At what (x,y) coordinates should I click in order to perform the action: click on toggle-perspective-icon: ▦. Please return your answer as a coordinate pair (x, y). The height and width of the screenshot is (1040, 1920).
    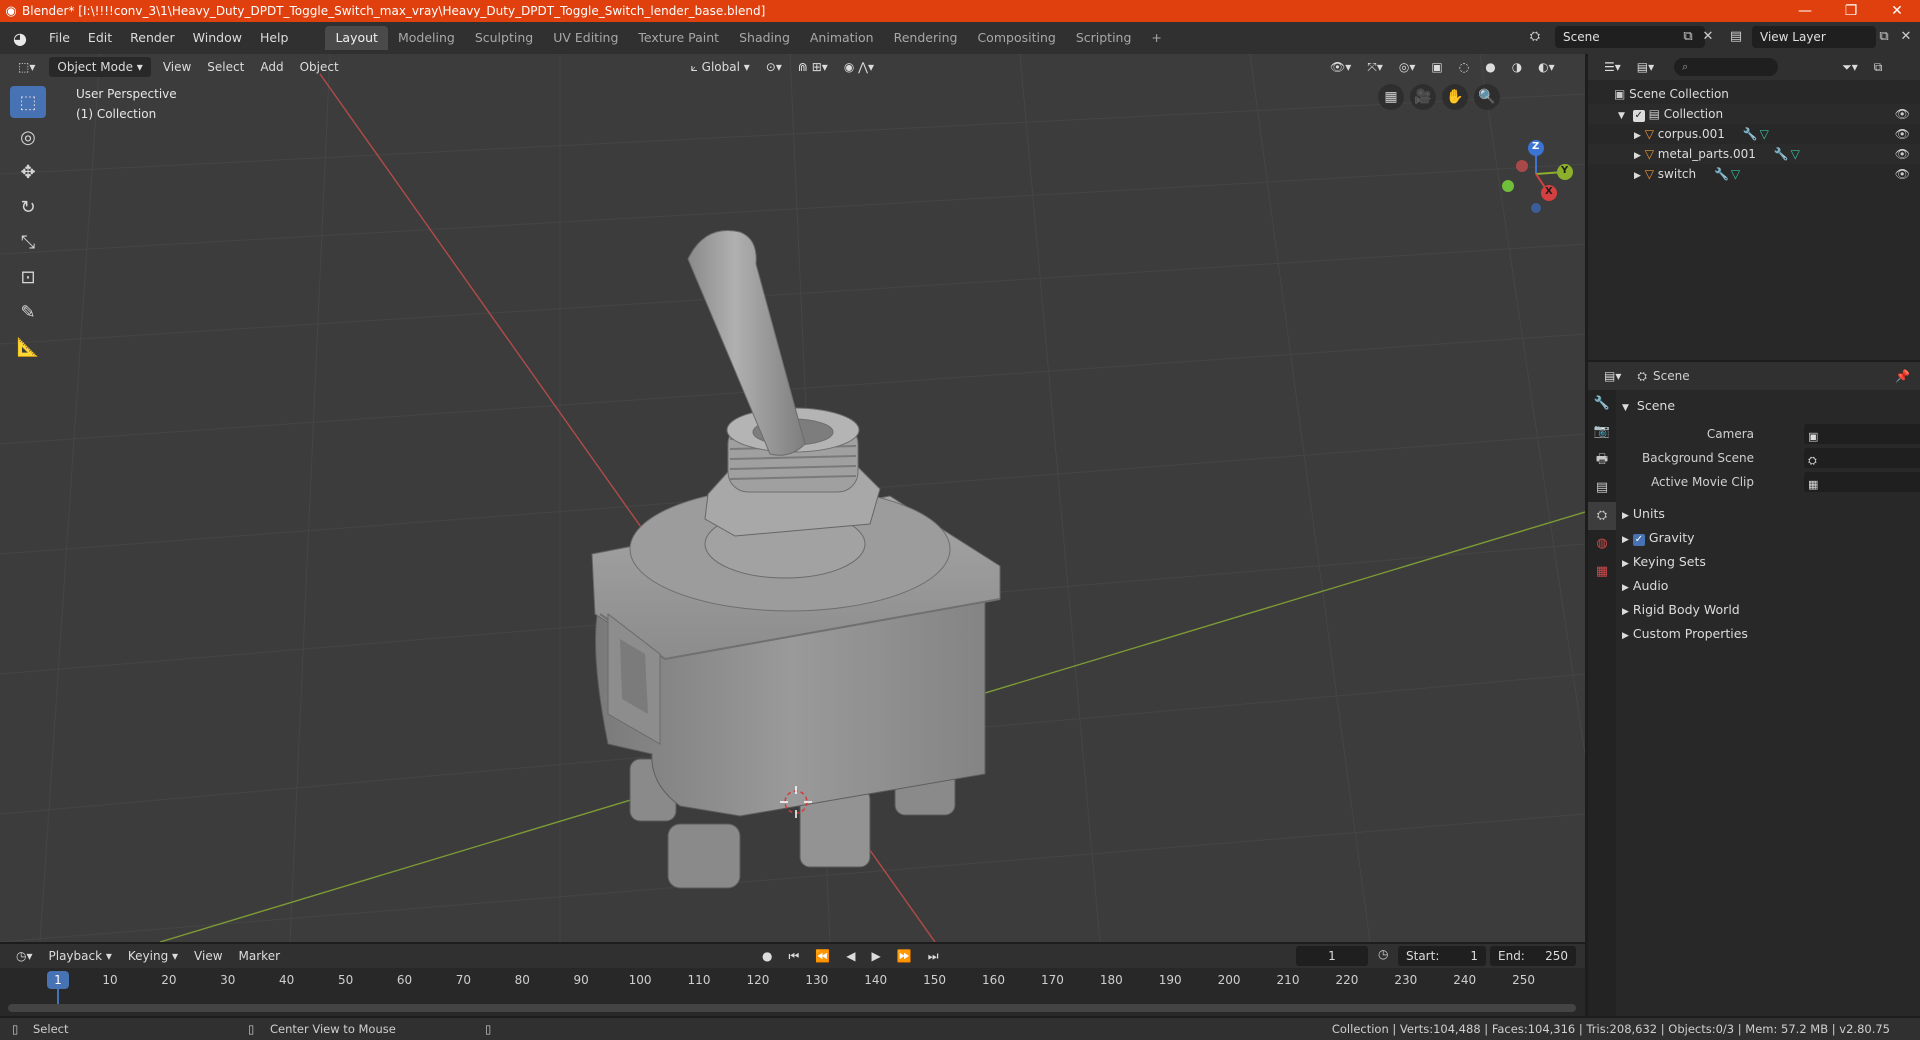
    Looking at the image, I should click on (1391, 97).